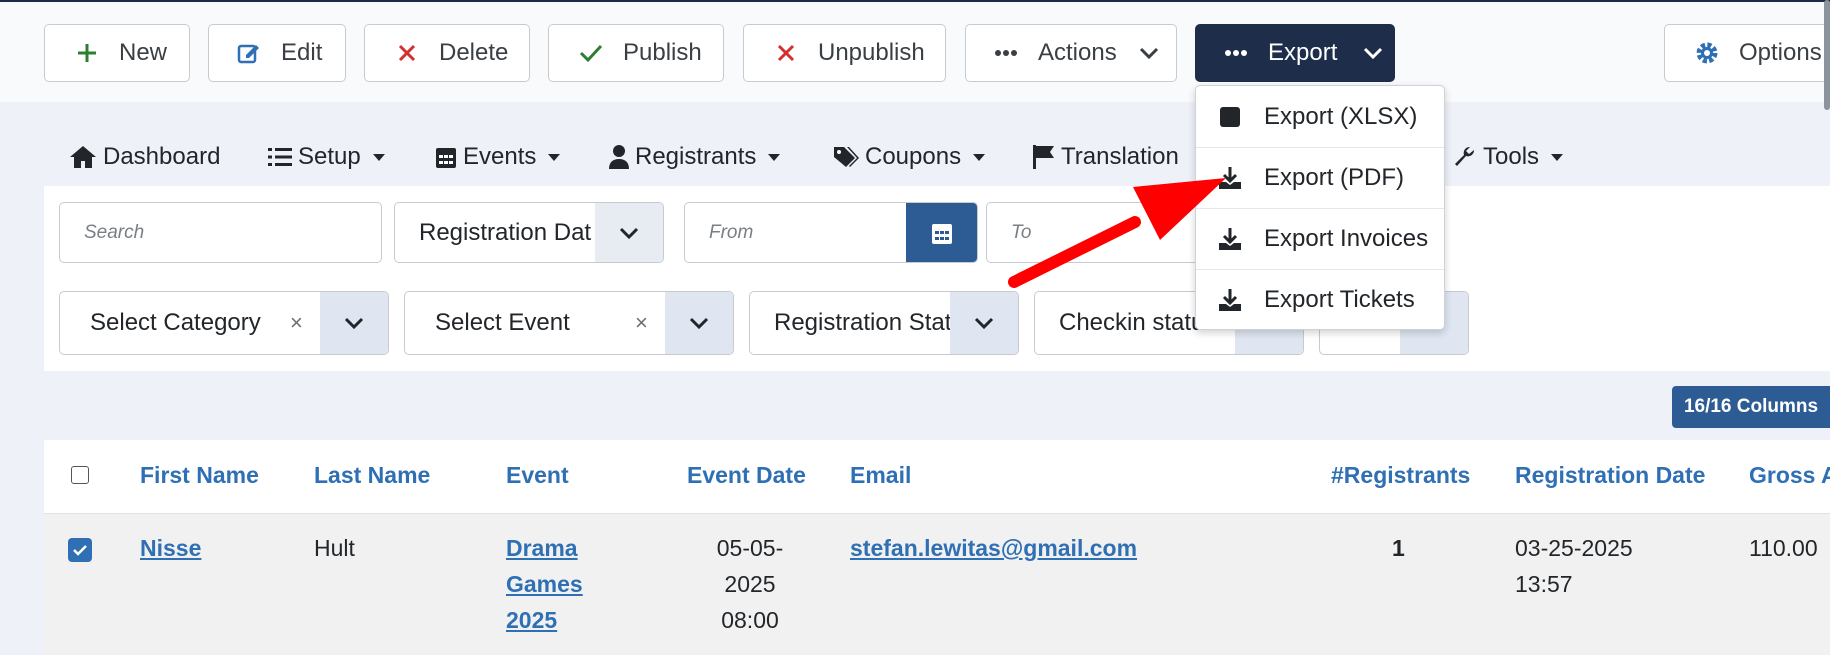 The image size is (1830, 655). I want to click on event-link: Drama Games 2025, so click(544, 584).